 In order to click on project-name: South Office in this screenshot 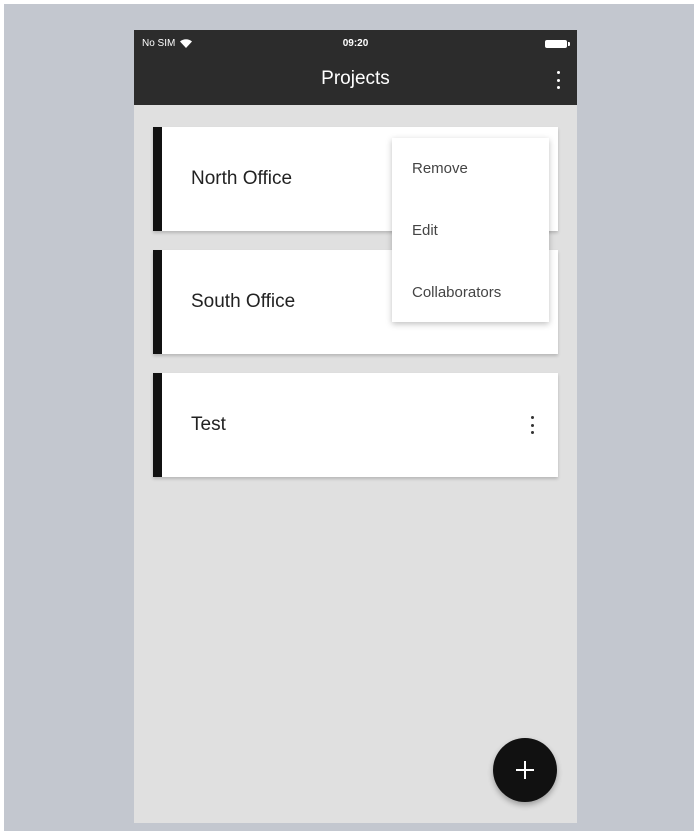, I will do `click(243, 301)`.